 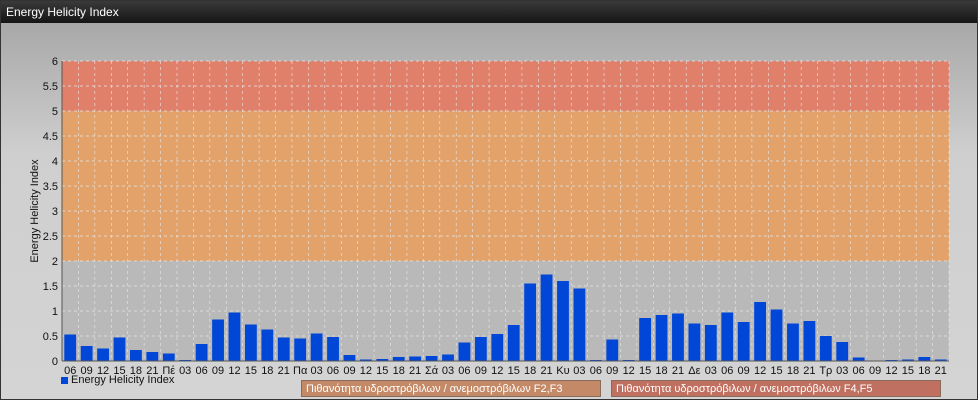 What do you see at coordinates (562, 371) in the screenshot?
I see `x-tick-label: Κυ` at bounding box center [562, 371].